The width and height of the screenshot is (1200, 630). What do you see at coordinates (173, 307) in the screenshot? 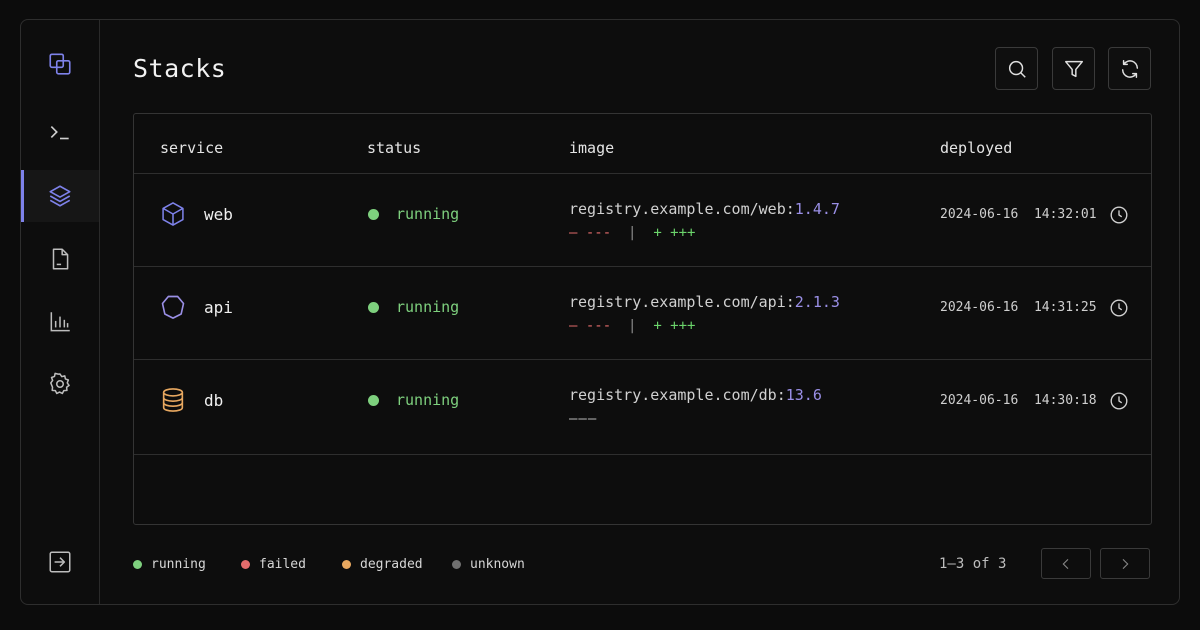
I see `hexagon-icon` at bounding box center [173, 307].